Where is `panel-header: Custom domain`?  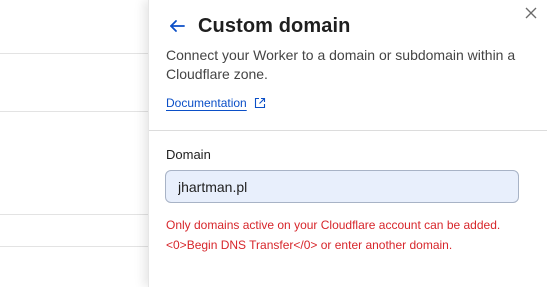 panel-header: Custom domain is located at coordinates (258, 26).